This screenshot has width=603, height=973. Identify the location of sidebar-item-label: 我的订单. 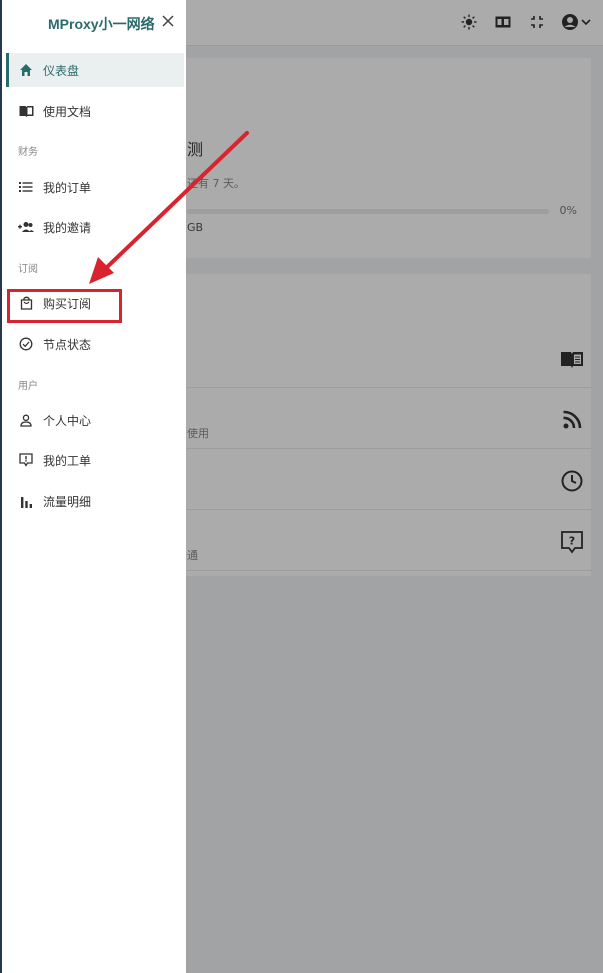
(67, 187).